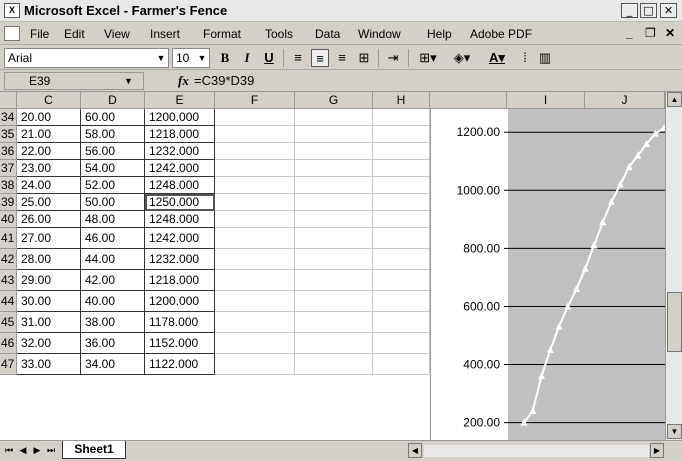 This screenshot has width=682, height=461. Describe the element at coordinates (8, 343) in the screenshot. I see `row-header: 46` at that location.